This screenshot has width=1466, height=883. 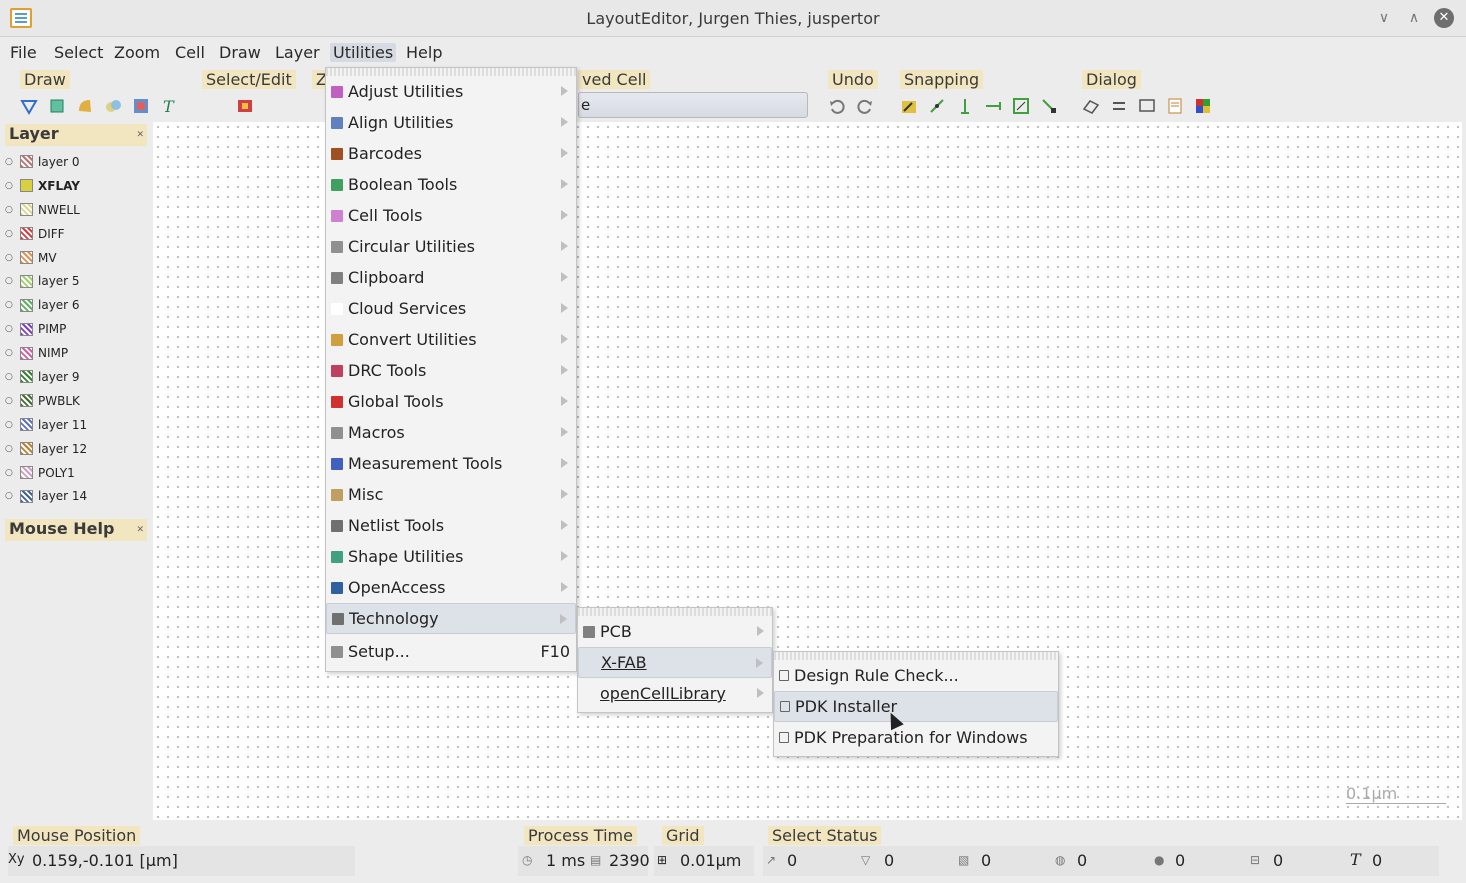 I want to click on menu-item-global-tools: Global Tools, so click(x=451, y=401).